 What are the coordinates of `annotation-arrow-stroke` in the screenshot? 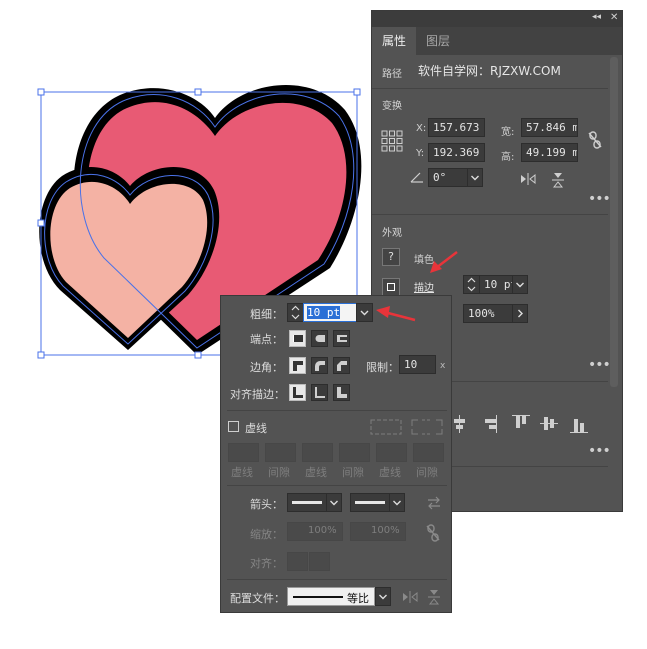 It's located at (444, 262).